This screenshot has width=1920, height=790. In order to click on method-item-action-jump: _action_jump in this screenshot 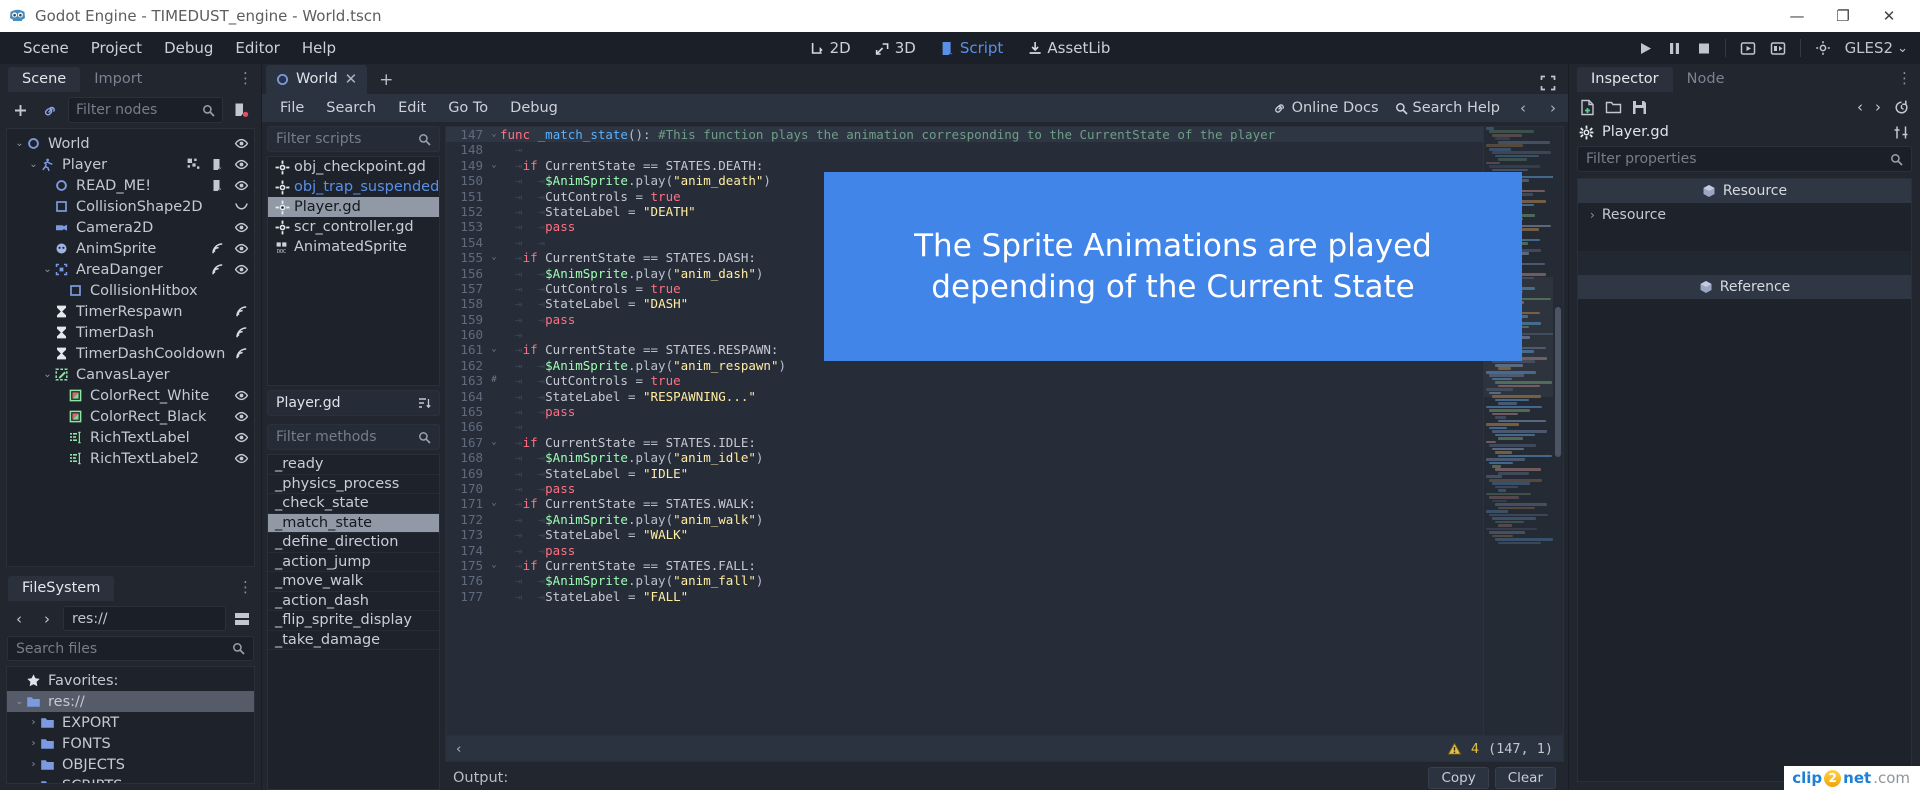, I will do `click(353, 562)`.